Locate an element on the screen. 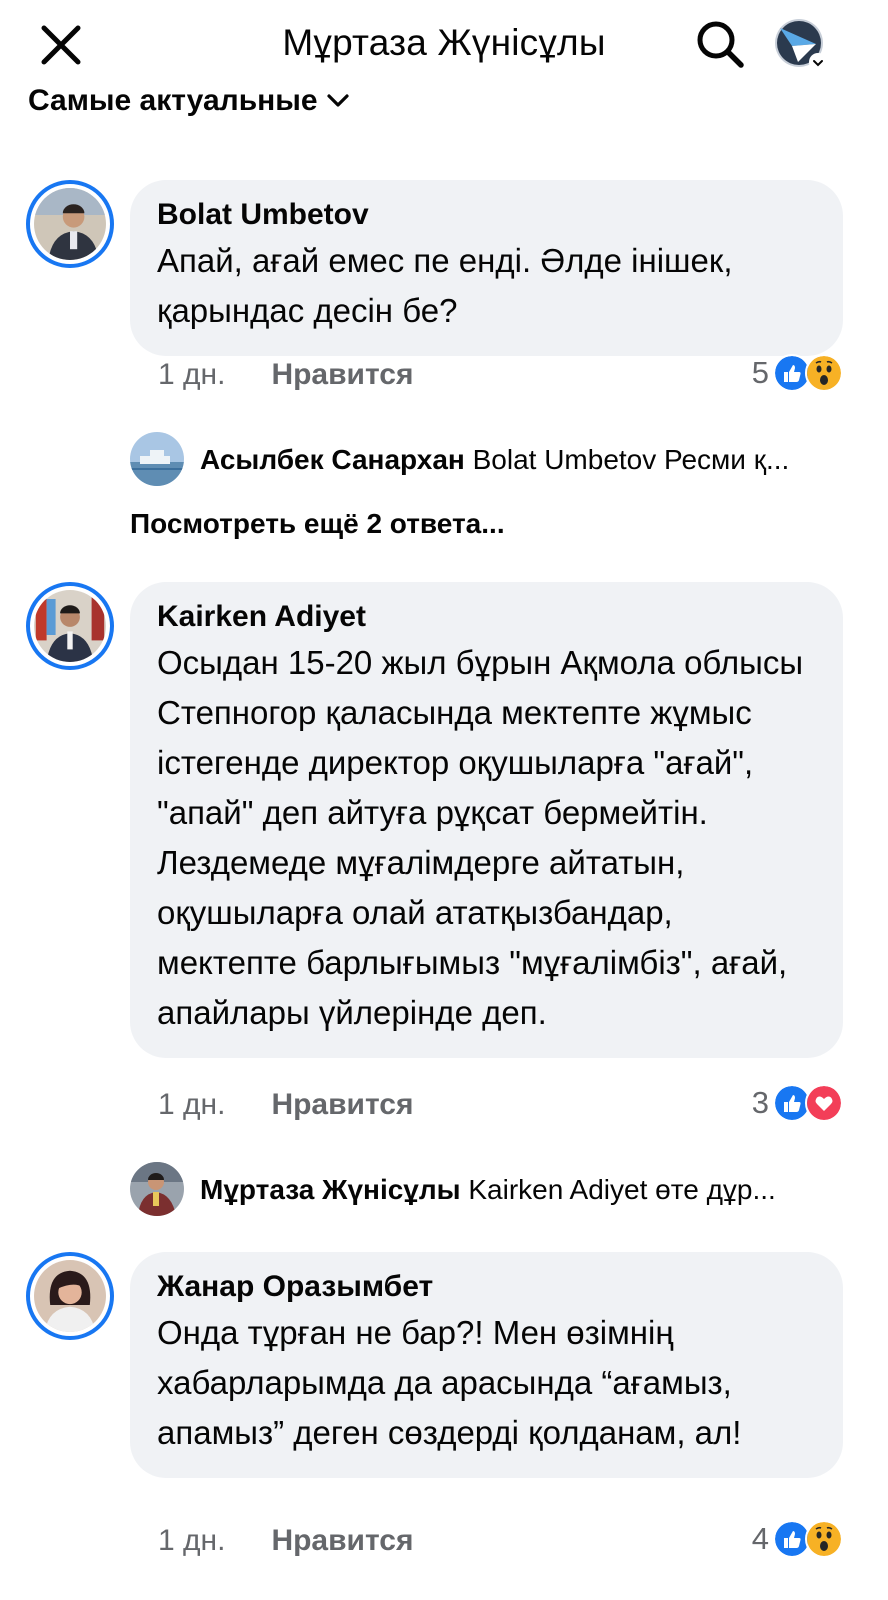 This screenshot has height=1600, width=888. comment-author: Жанар Оразымбет is located at coordinates (487, 1287).